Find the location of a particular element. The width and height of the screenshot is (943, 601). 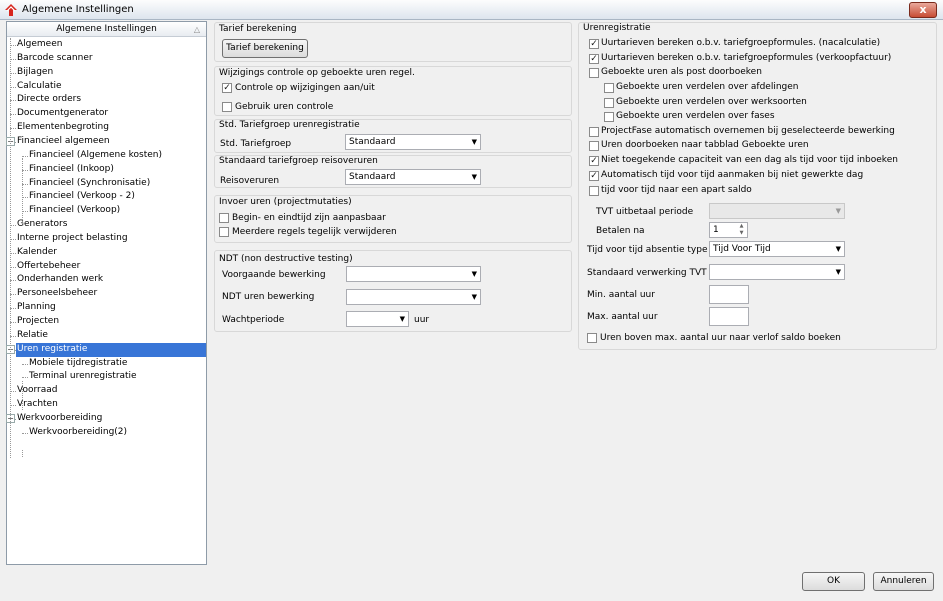

controle-checkbox: ✓ is located at coordinates (227, 88).